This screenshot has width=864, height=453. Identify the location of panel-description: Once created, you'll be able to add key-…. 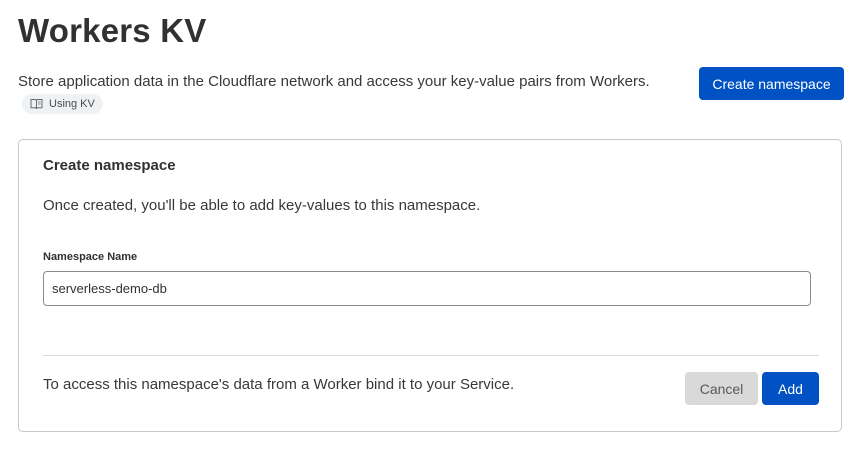
(262, 205).